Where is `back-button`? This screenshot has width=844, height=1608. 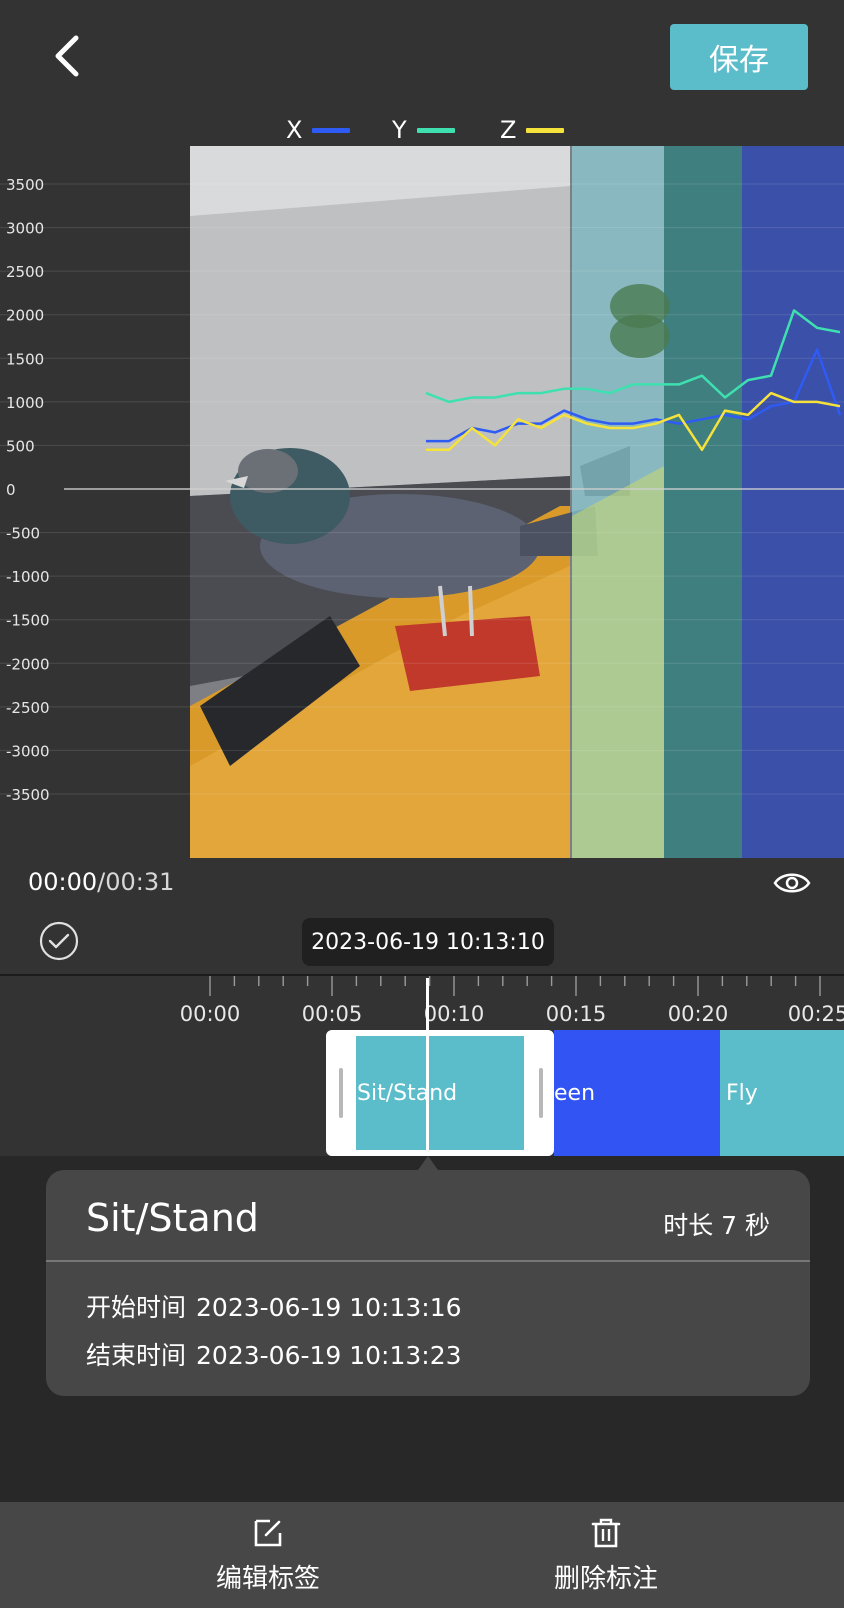 back-button is located at coordinates (68, 56).